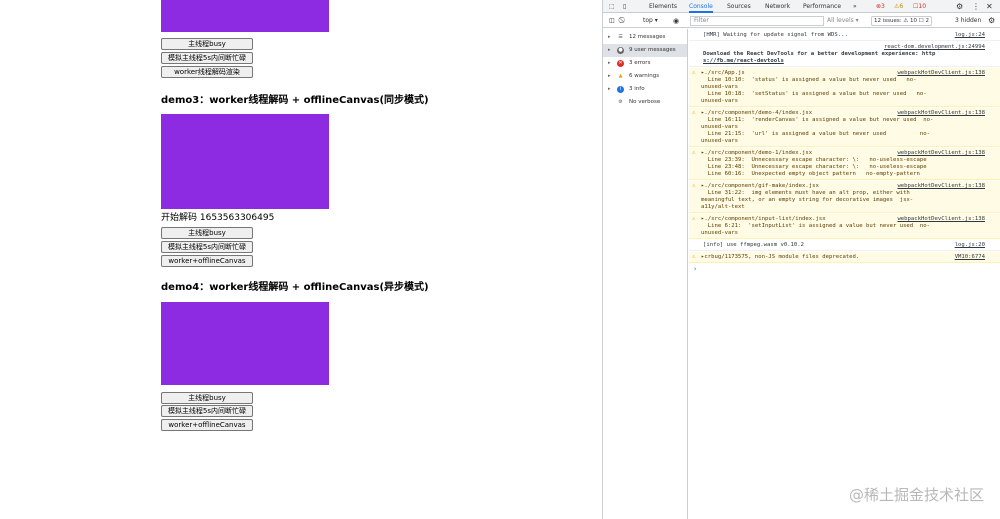 This screenshot has height=519, width=1000. What do you see at coordinates (624, 6) in the screenshot?
I see `device-toggle-icon: ▯` at bounding box center [624, 6].